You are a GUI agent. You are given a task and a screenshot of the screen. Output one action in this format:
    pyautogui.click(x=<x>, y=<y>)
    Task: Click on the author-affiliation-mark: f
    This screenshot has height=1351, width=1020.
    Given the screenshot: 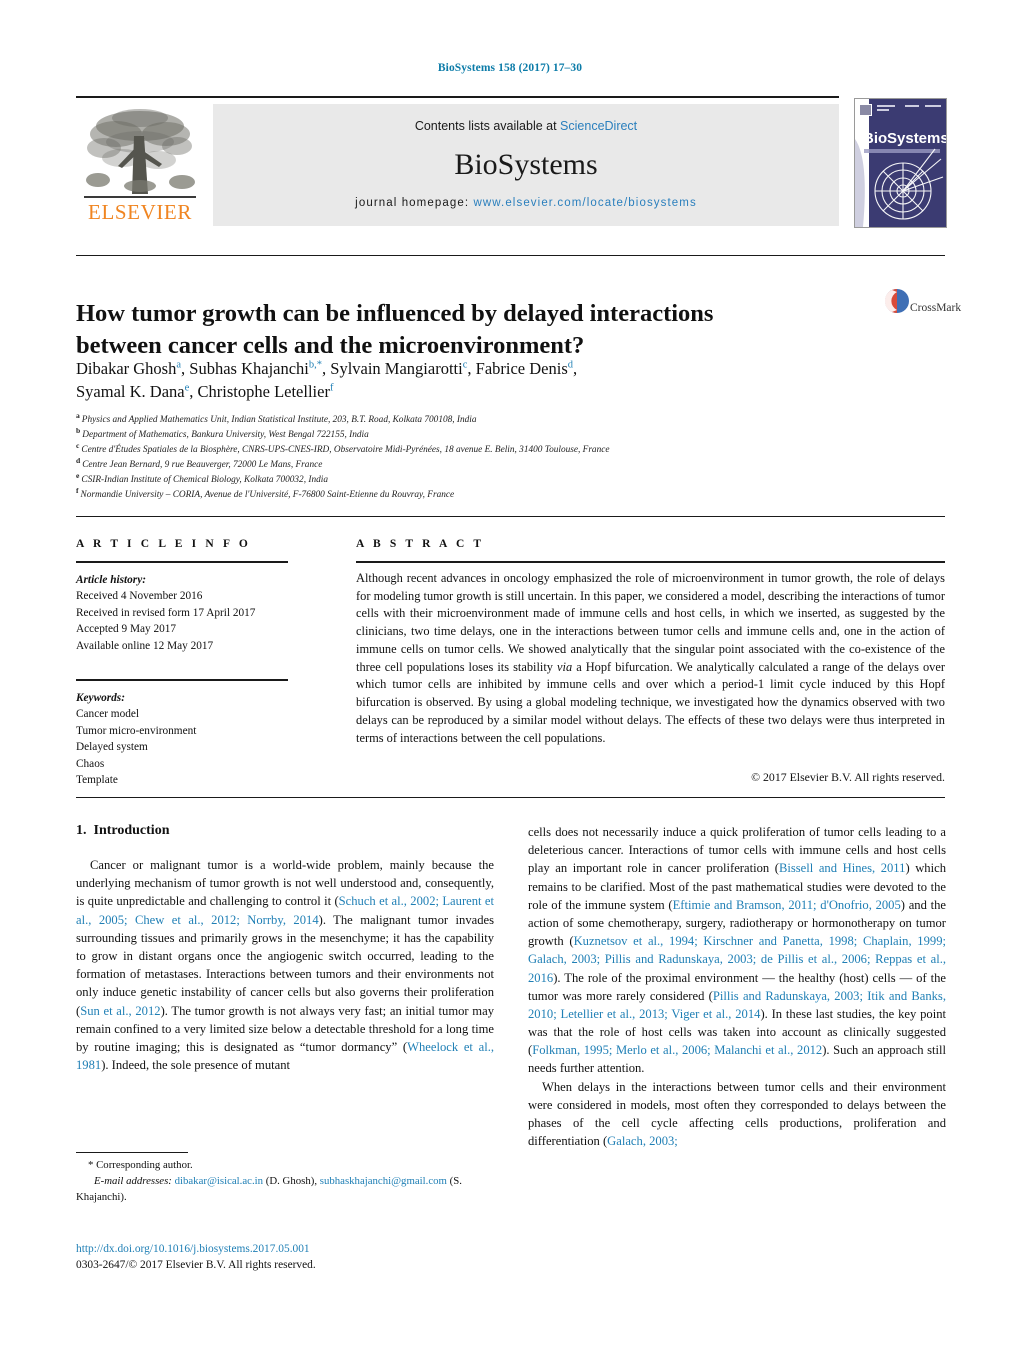 What is the action you would take?
    pyautogui.click(x=332, y=388)
    